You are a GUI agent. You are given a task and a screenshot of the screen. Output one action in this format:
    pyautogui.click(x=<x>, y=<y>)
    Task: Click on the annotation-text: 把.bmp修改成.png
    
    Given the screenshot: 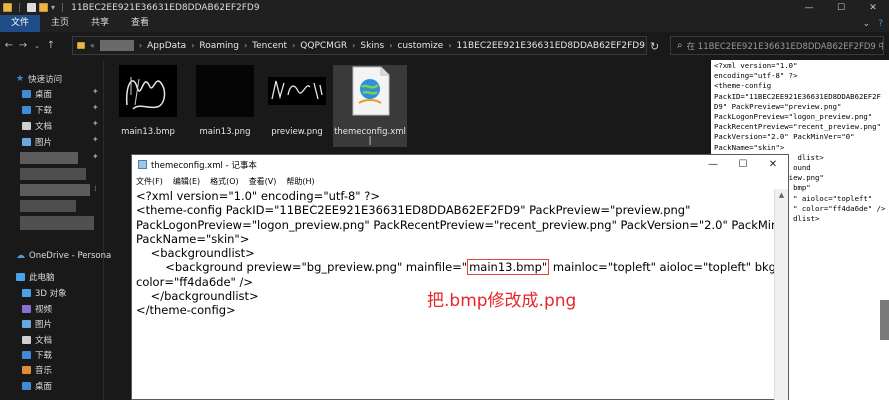 What is the action you would take?
    pyautogui.click(x=502, y=301)
    